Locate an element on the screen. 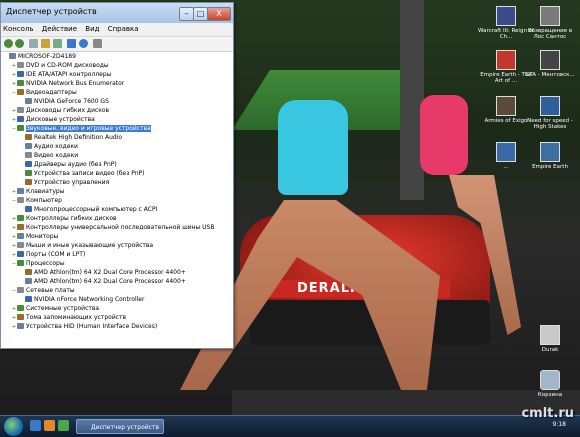 The width and height of the screenshot is (580, 437). tree-label: Драйверы аудио (без PnP) is located at coordinates (75, 164).